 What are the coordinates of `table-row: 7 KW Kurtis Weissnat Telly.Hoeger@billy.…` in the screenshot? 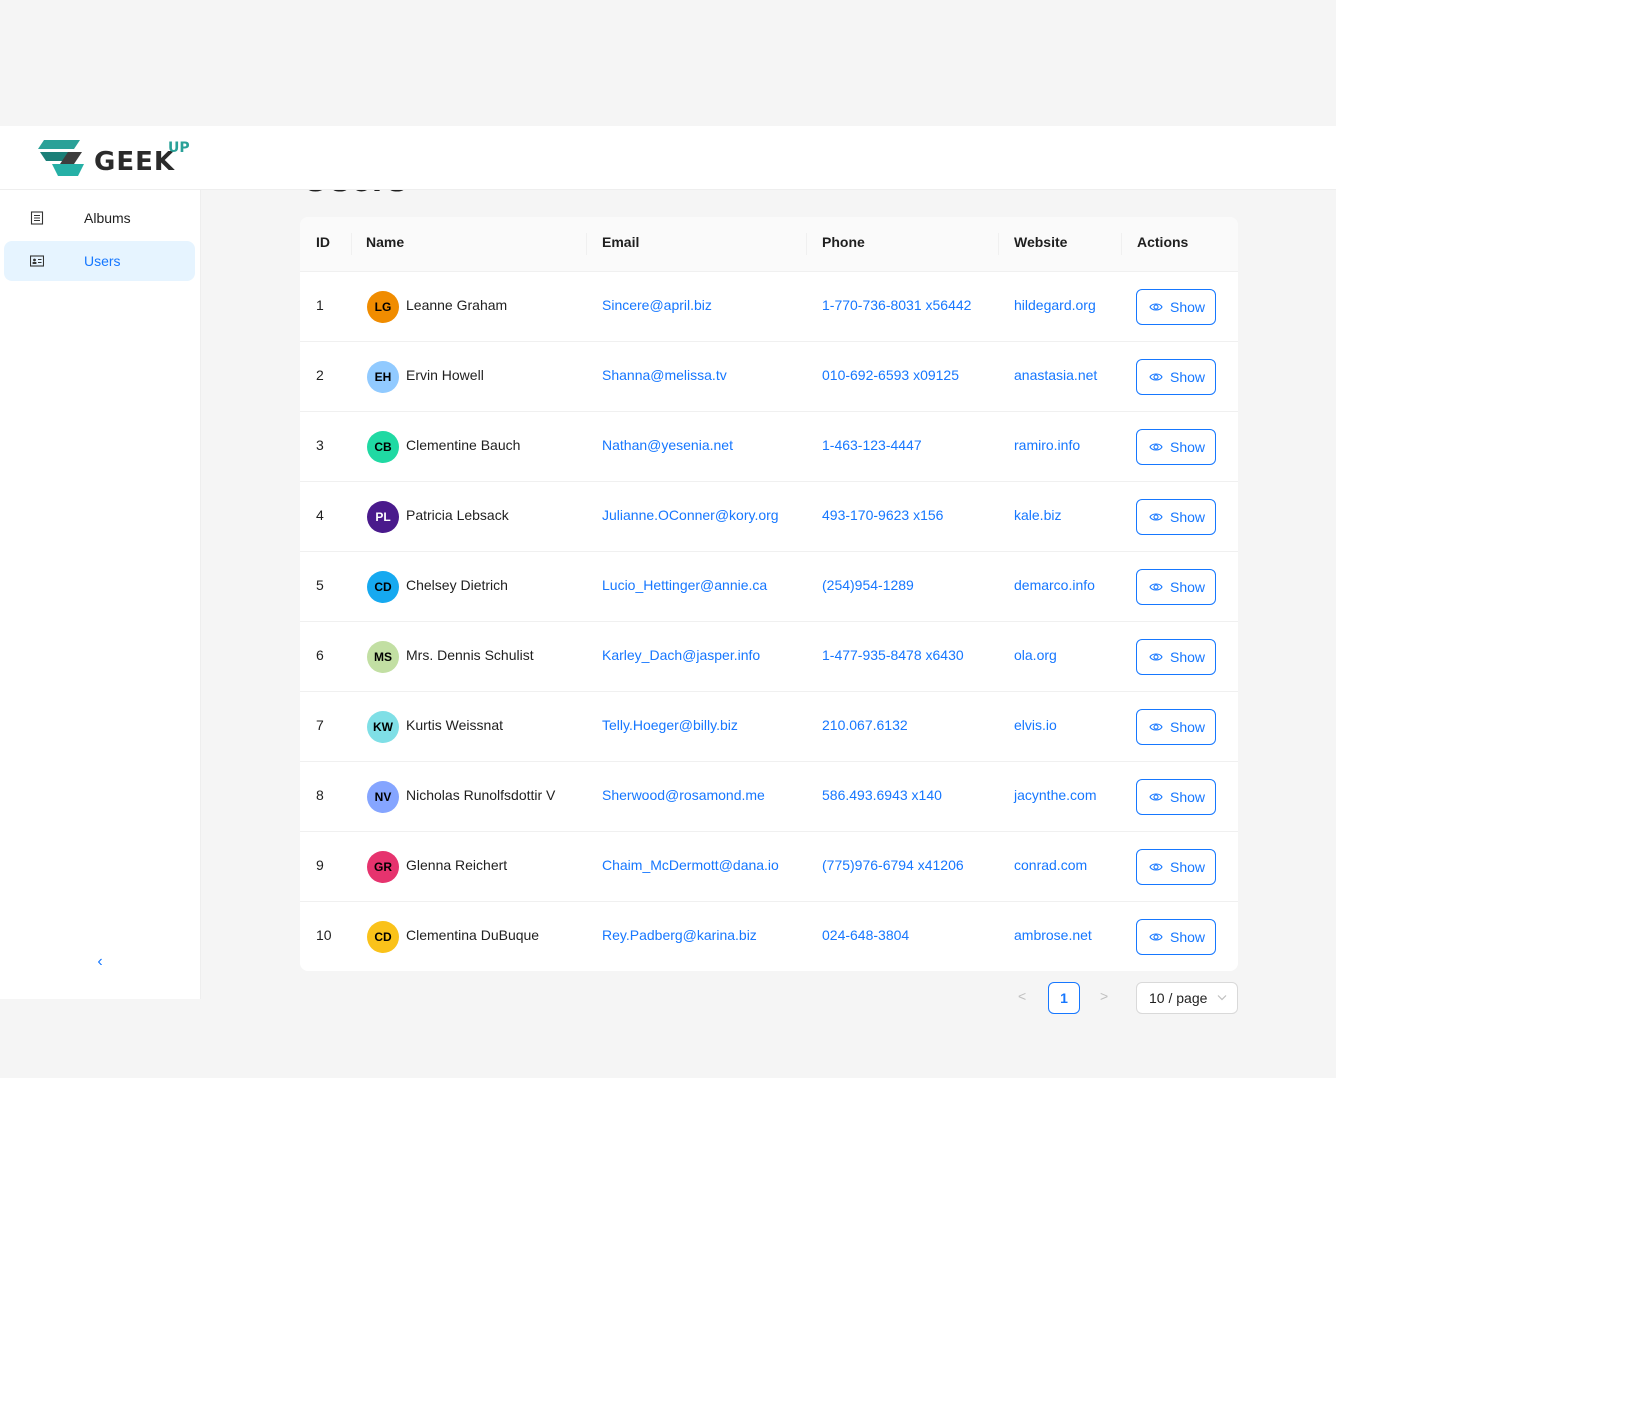 It's located at (769, 727).